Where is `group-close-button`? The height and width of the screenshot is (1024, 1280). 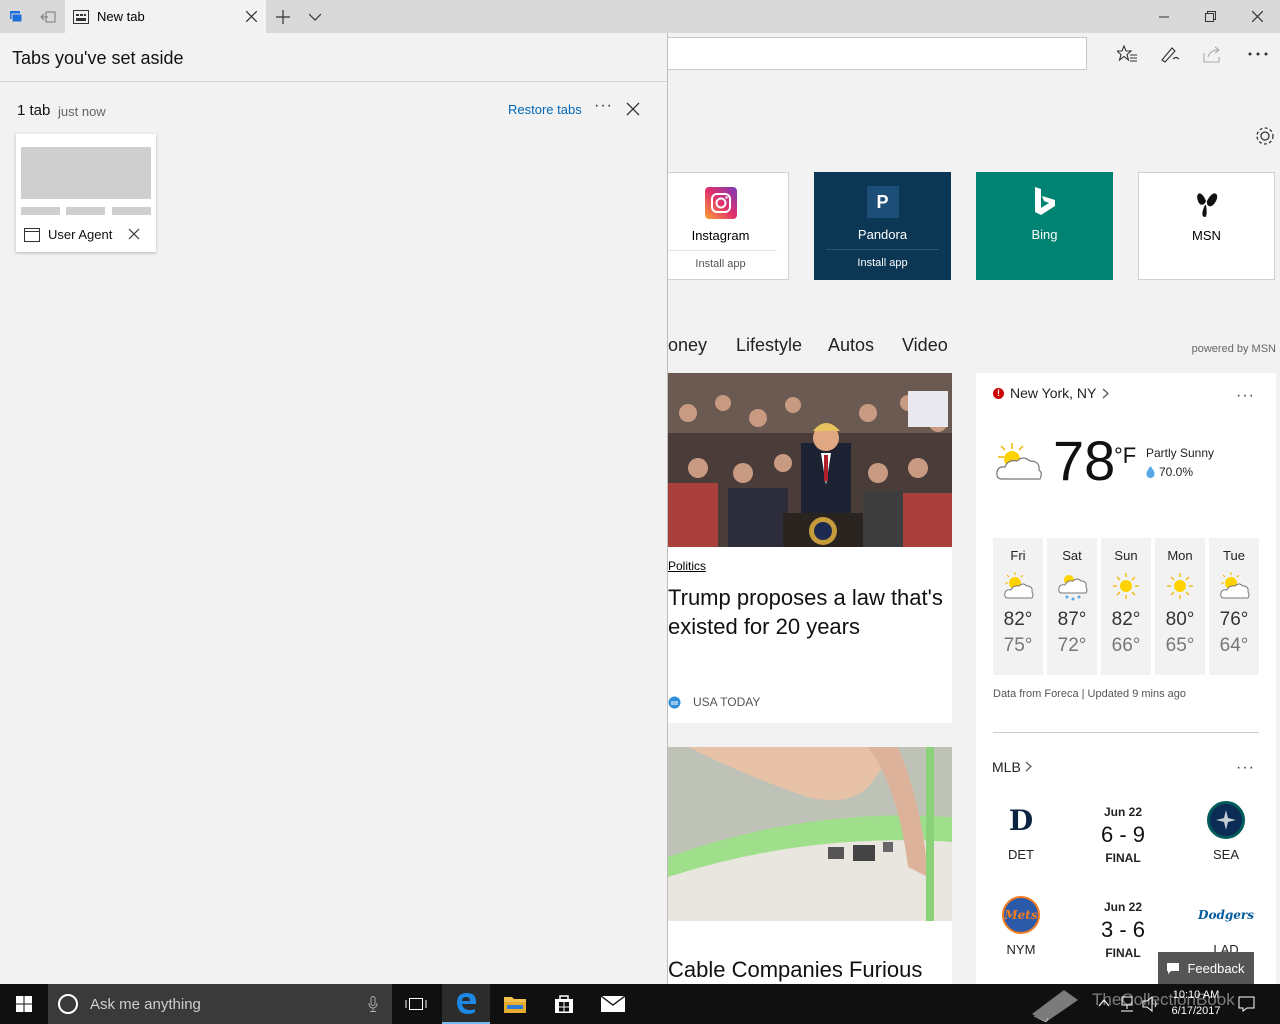 group-close-button is located at coordinates (634, 110).